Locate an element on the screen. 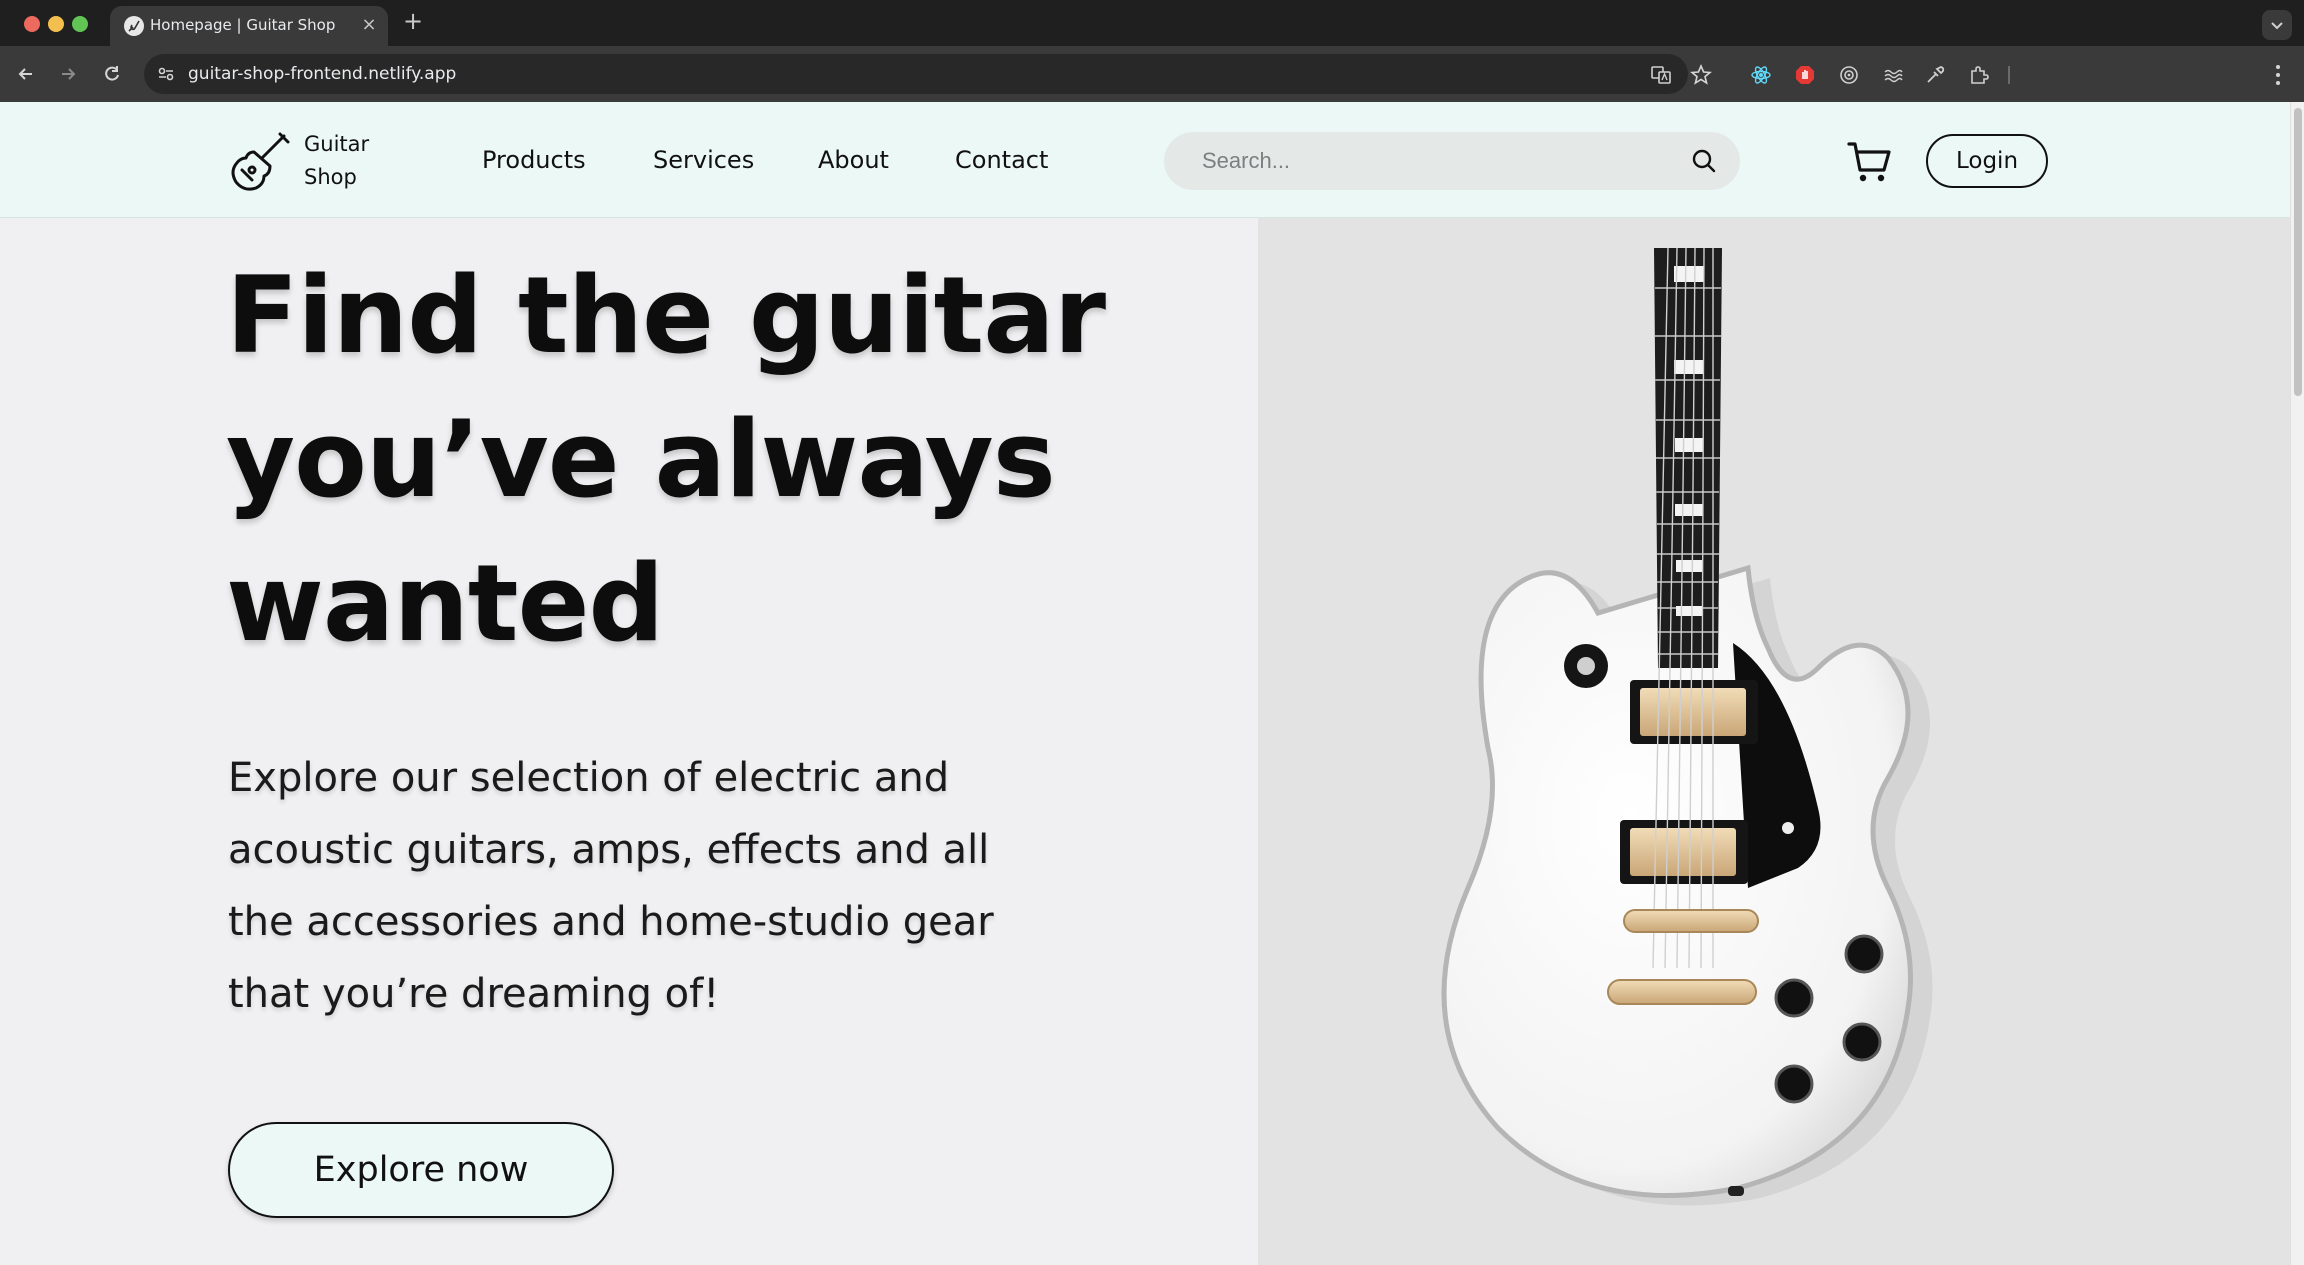 This screenshot has height=1265, width=2304. react-devtools-extension-icon is located at coordinates (1761, 75).